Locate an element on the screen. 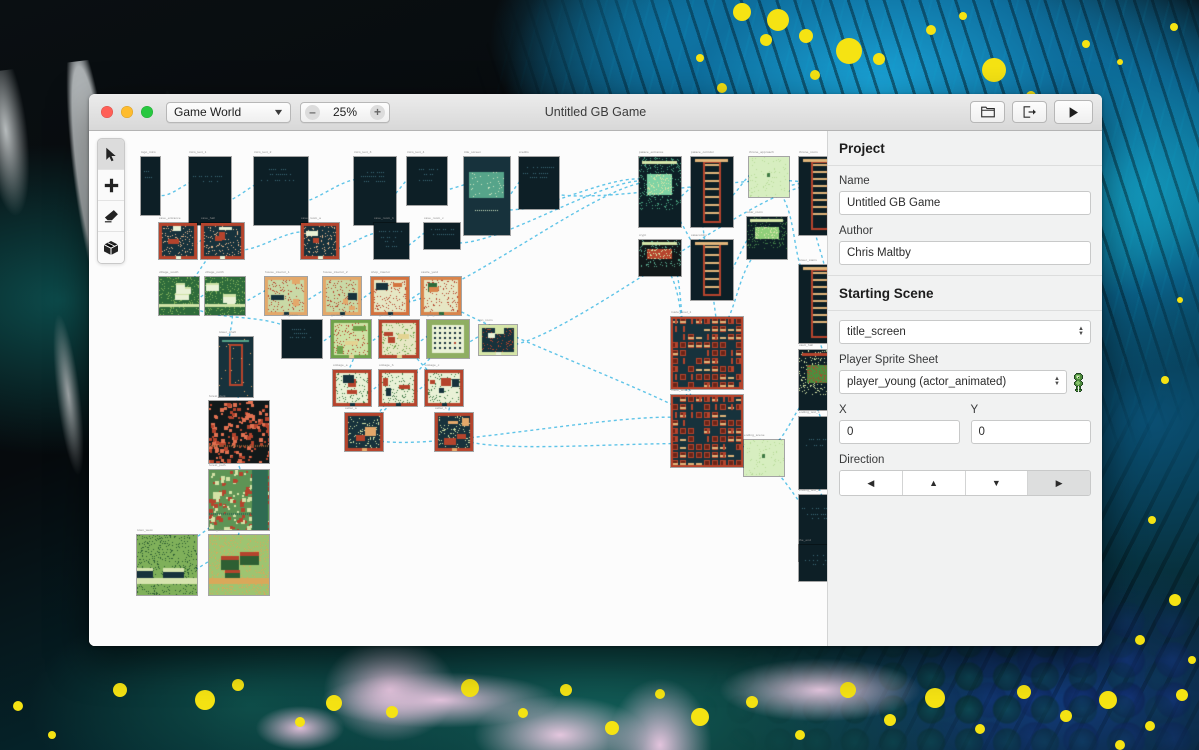 Image resolution: width=1199 pixels, height=750 pixels. scene-node: crypt is located at coordinates (660, 254).